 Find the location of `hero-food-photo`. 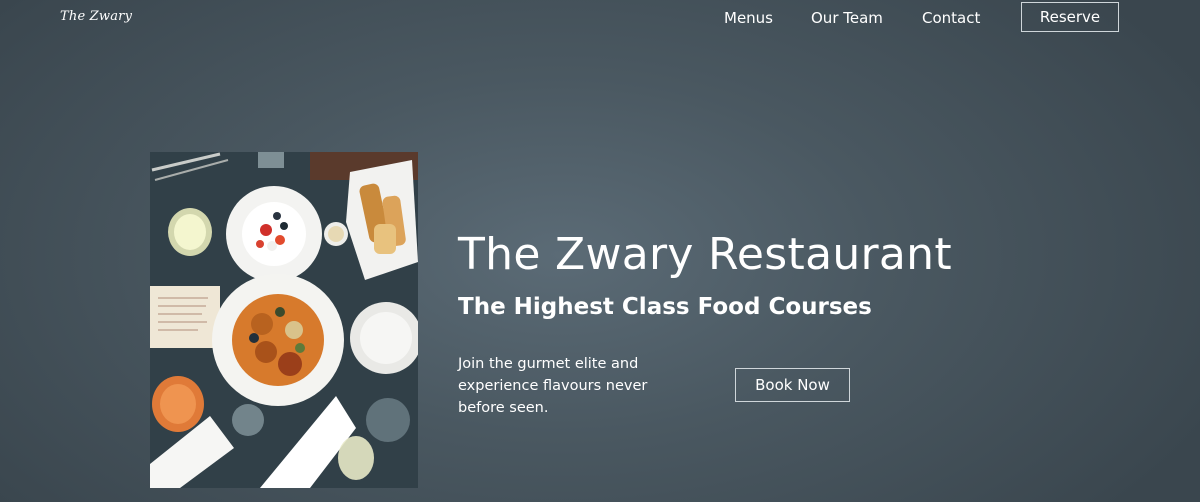

hero-food-photo is located at coordinates (284, 320).